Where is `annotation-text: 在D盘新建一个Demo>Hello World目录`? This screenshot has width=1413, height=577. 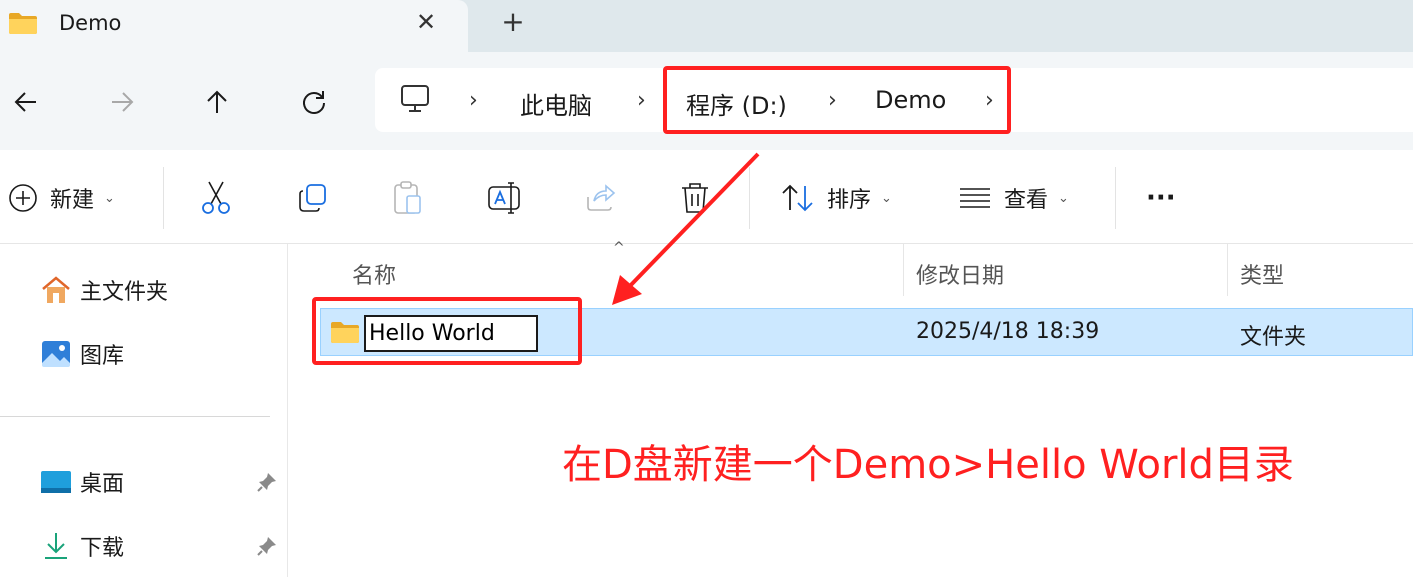
annotation-text: 在D盘新建一个Demo>Hello World目录 is located at coordinates (928, 465).